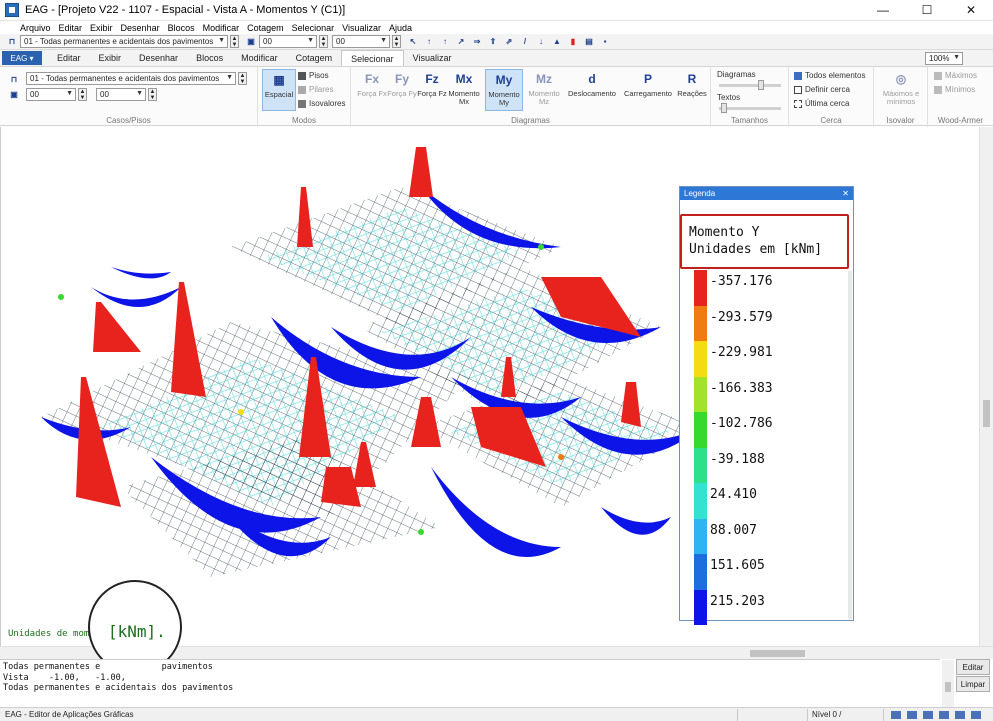 This screenshot has width=993, height=721. I want to click on floor-b-select: 00 ▼, so click(361, 41).